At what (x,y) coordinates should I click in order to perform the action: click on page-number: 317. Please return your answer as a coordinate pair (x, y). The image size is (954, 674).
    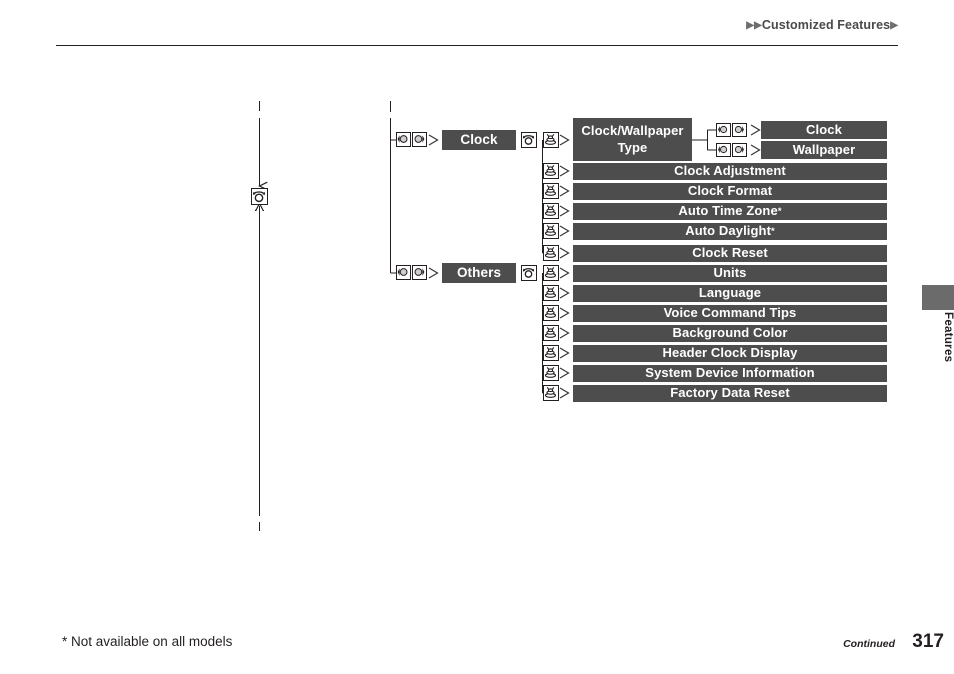
    Looking at the image, I should click on (928, 641).